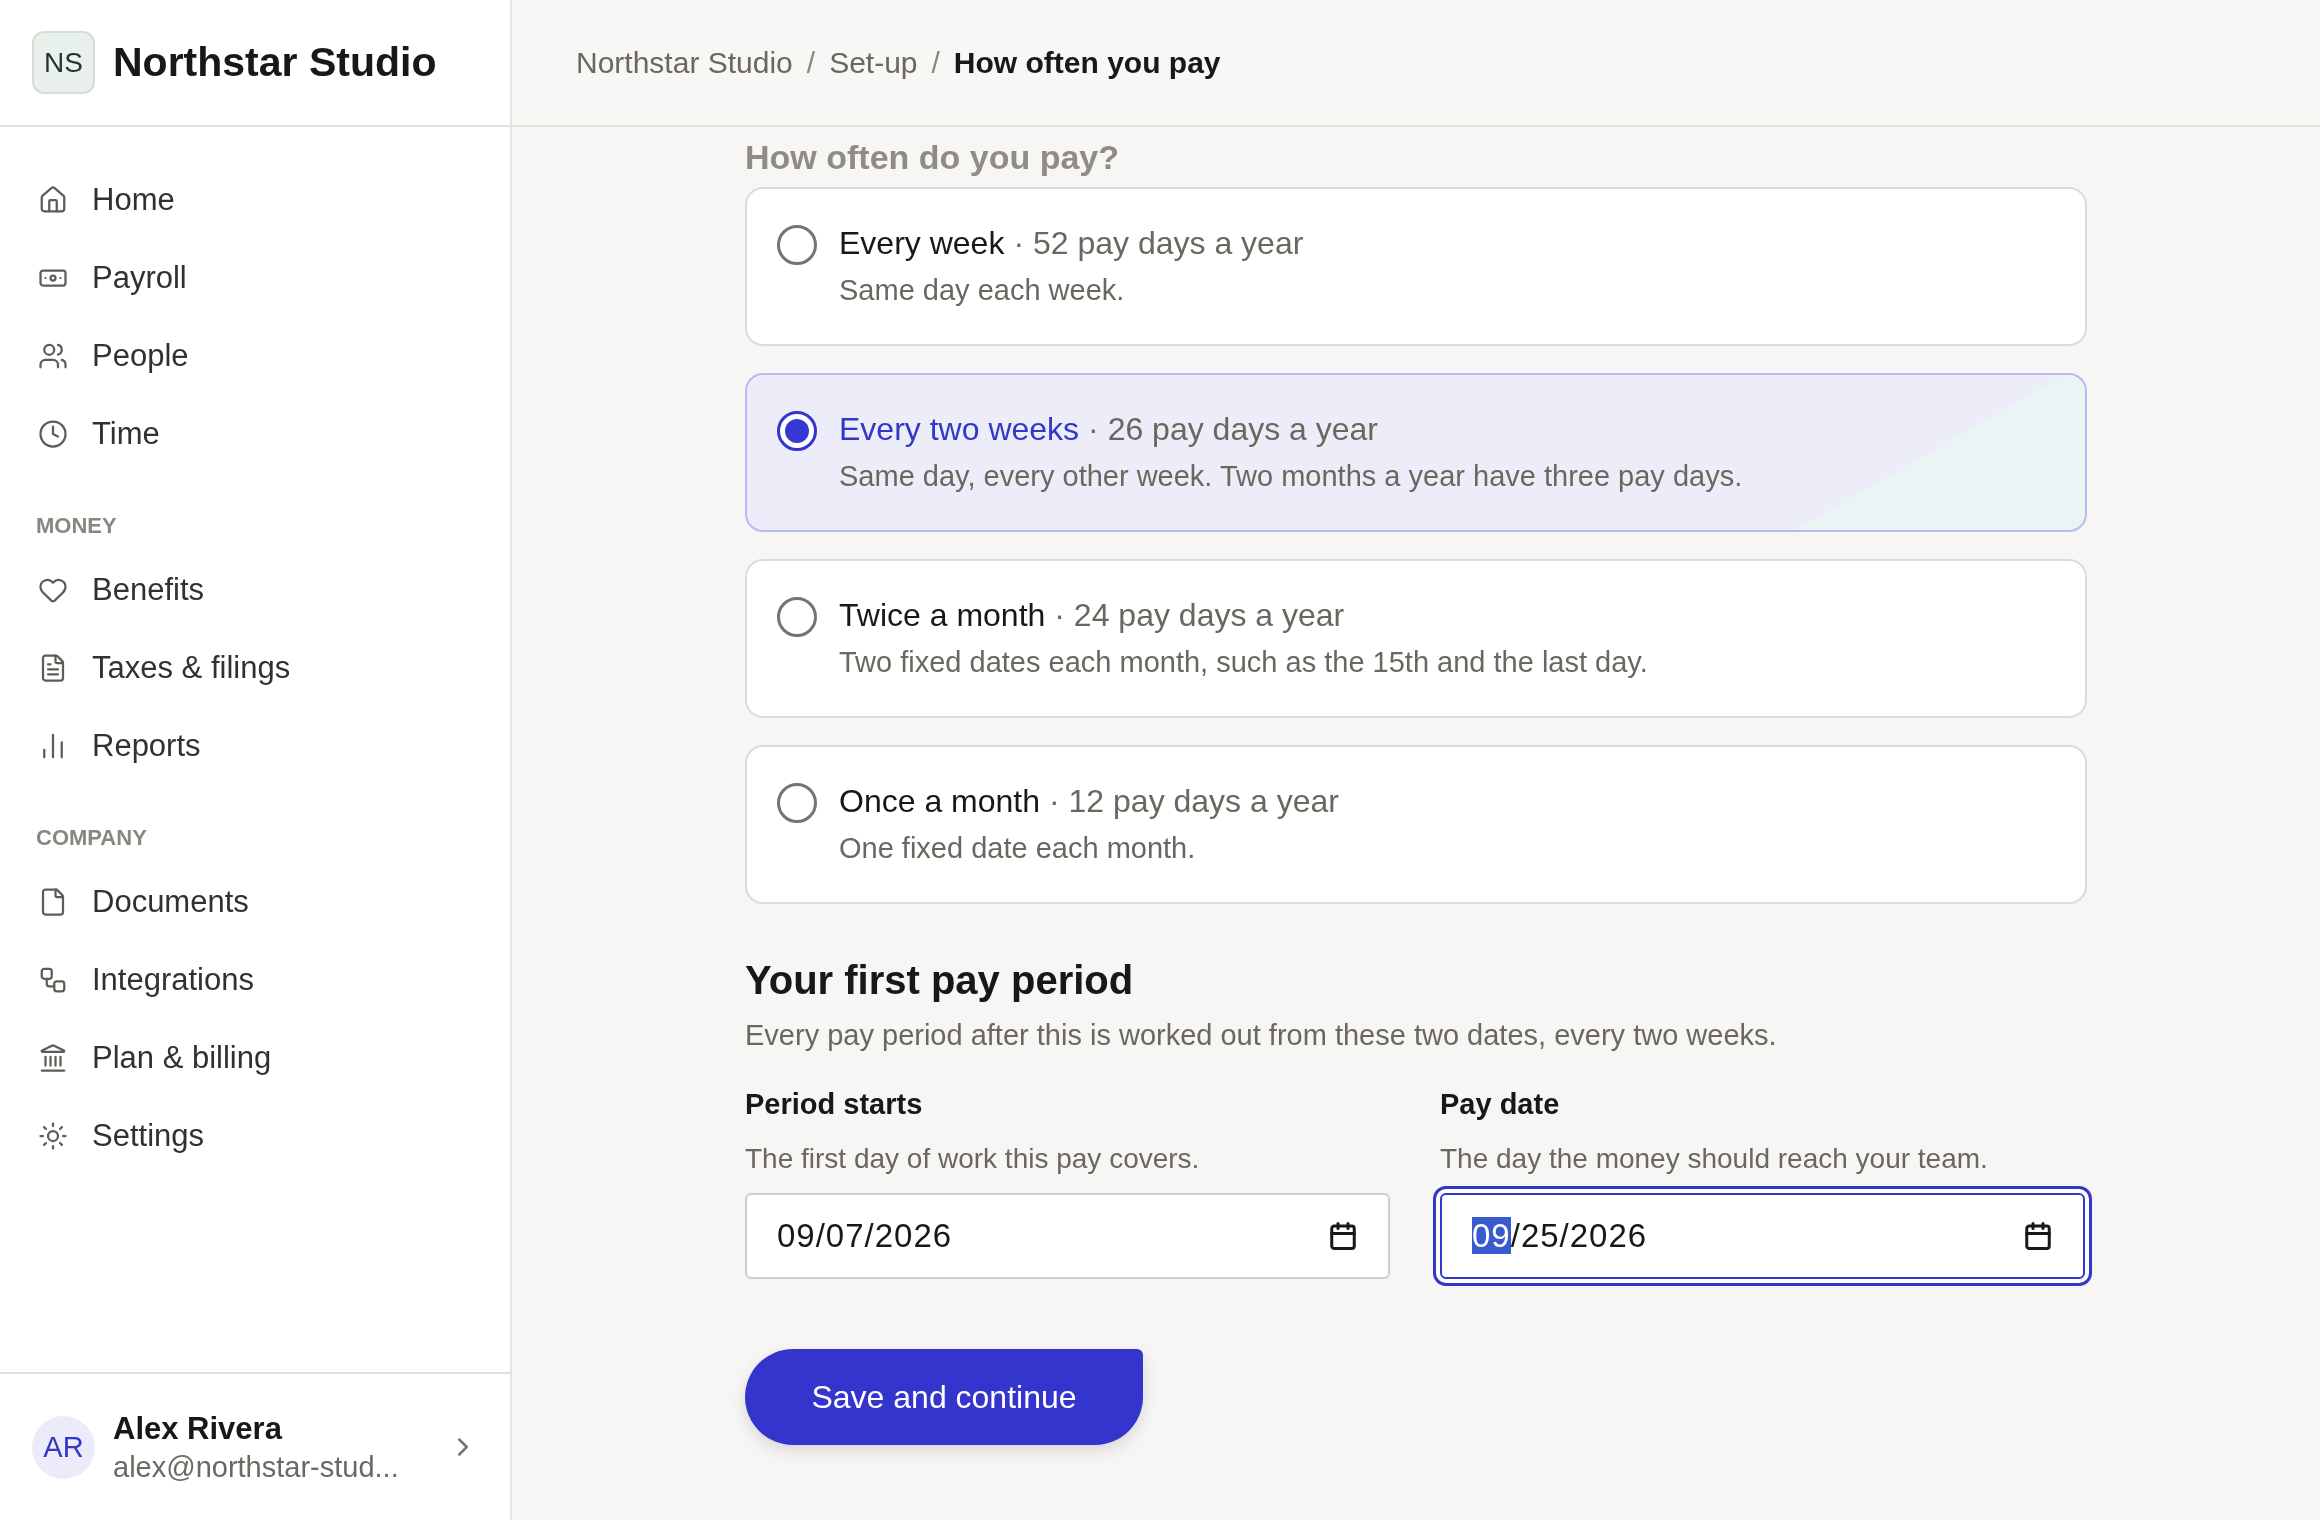 The image size is (2320, 1520). What do you see at coordinates (275, 62) in the screenshot?
I see `brand-name: Northstar Studio` at bounding box center [275, 62].